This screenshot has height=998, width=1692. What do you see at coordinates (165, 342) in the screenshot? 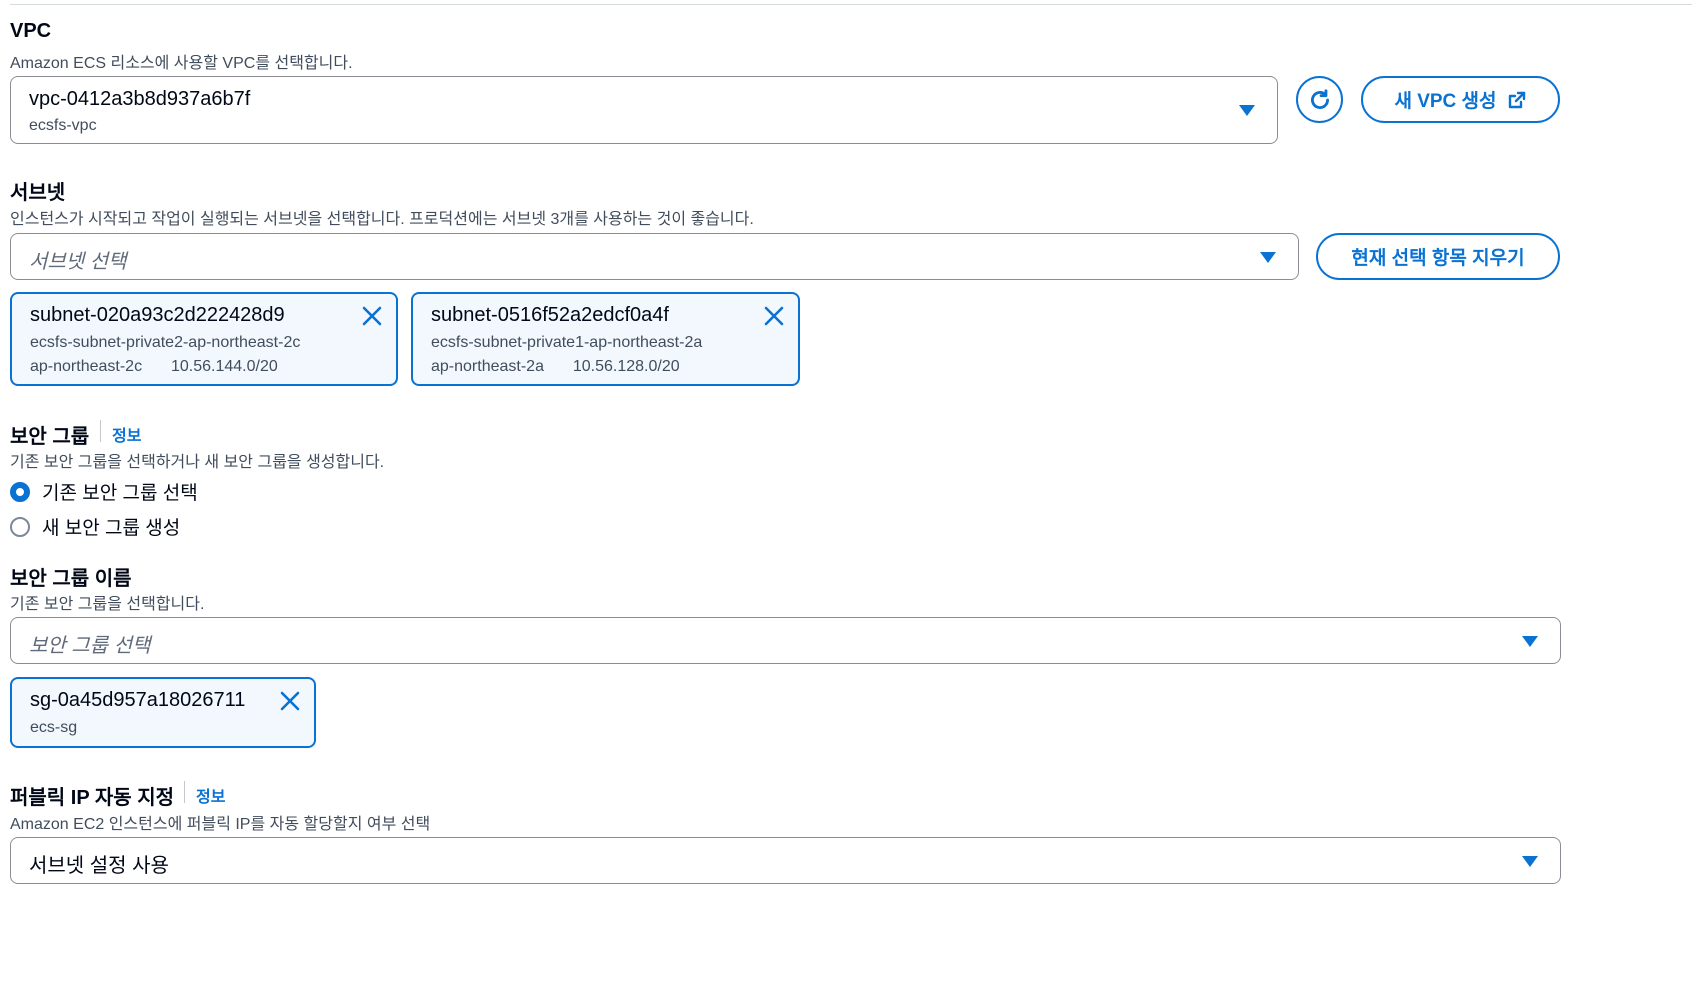
I see `subnet-token-name: ecsfs-subnet-private2-ap-northeast-2c` at bounding box center [165, 342].